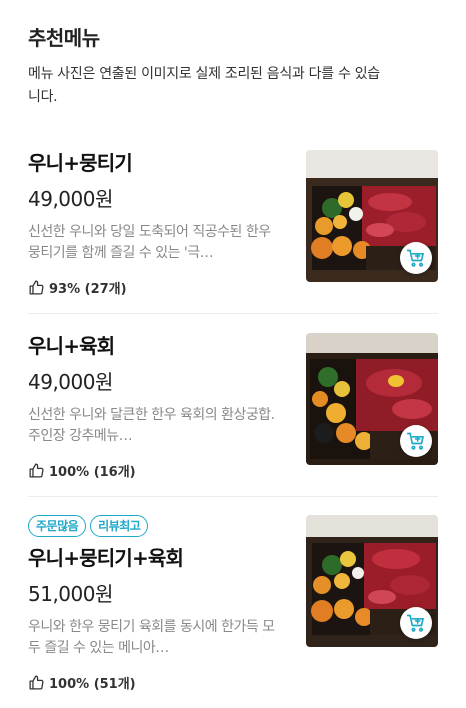  What do you see at coordinates (159, 470) in the screenshot?
I see `menu-item-rating: 100% (16개)` at bounding box center [159, 470].